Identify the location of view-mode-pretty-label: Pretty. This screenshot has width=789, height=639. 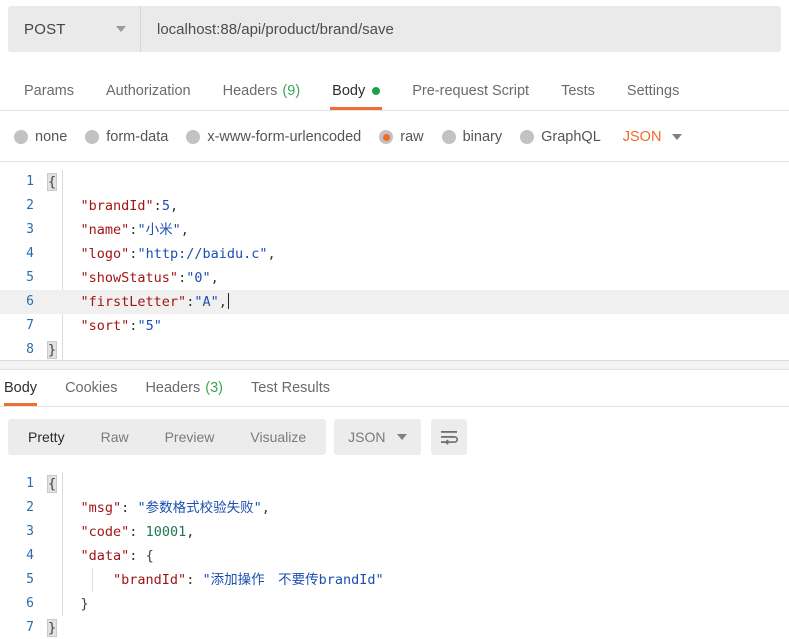
(46, 437).